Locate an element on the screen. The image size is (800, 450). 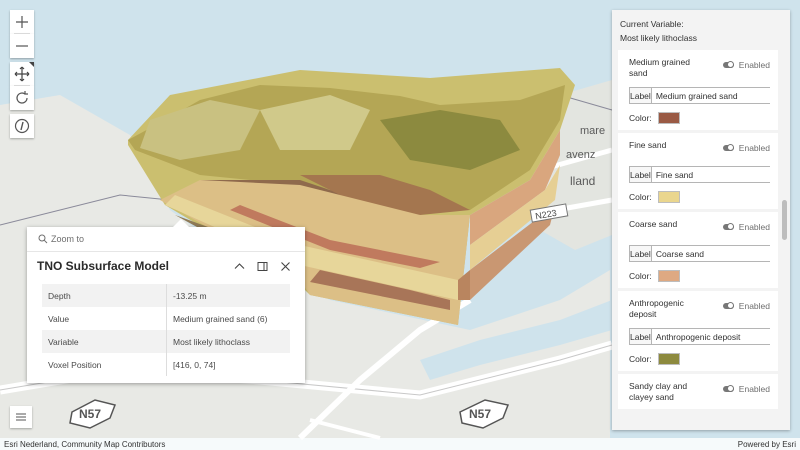
class-card: Medium grained sand Enabled Label Color: is located at coordinates (698, 90).